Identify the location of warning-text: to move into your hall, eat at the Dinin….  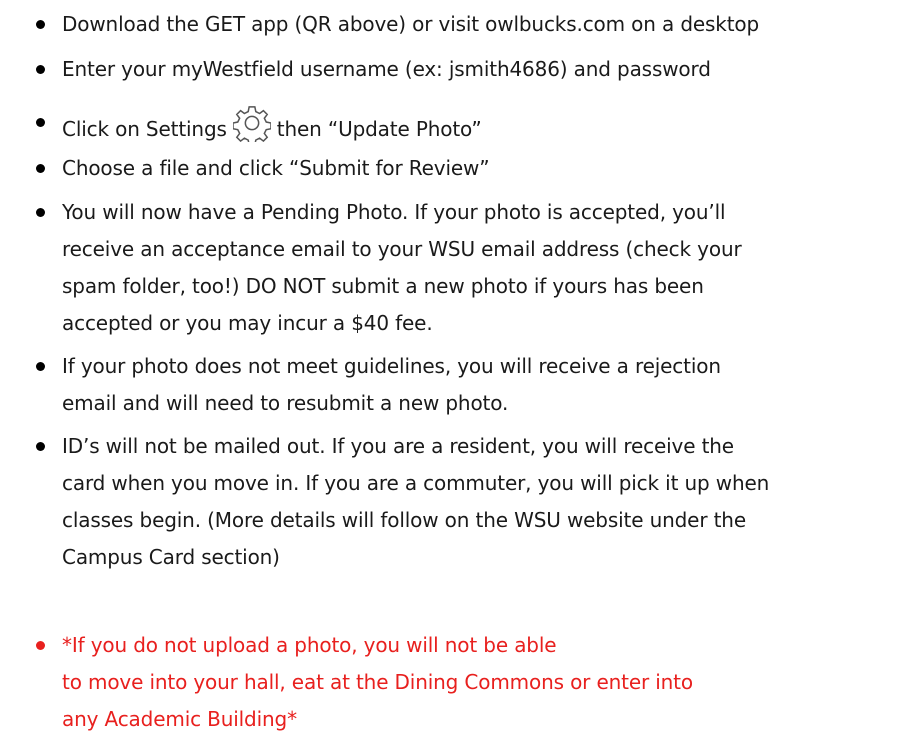
(377, 682).